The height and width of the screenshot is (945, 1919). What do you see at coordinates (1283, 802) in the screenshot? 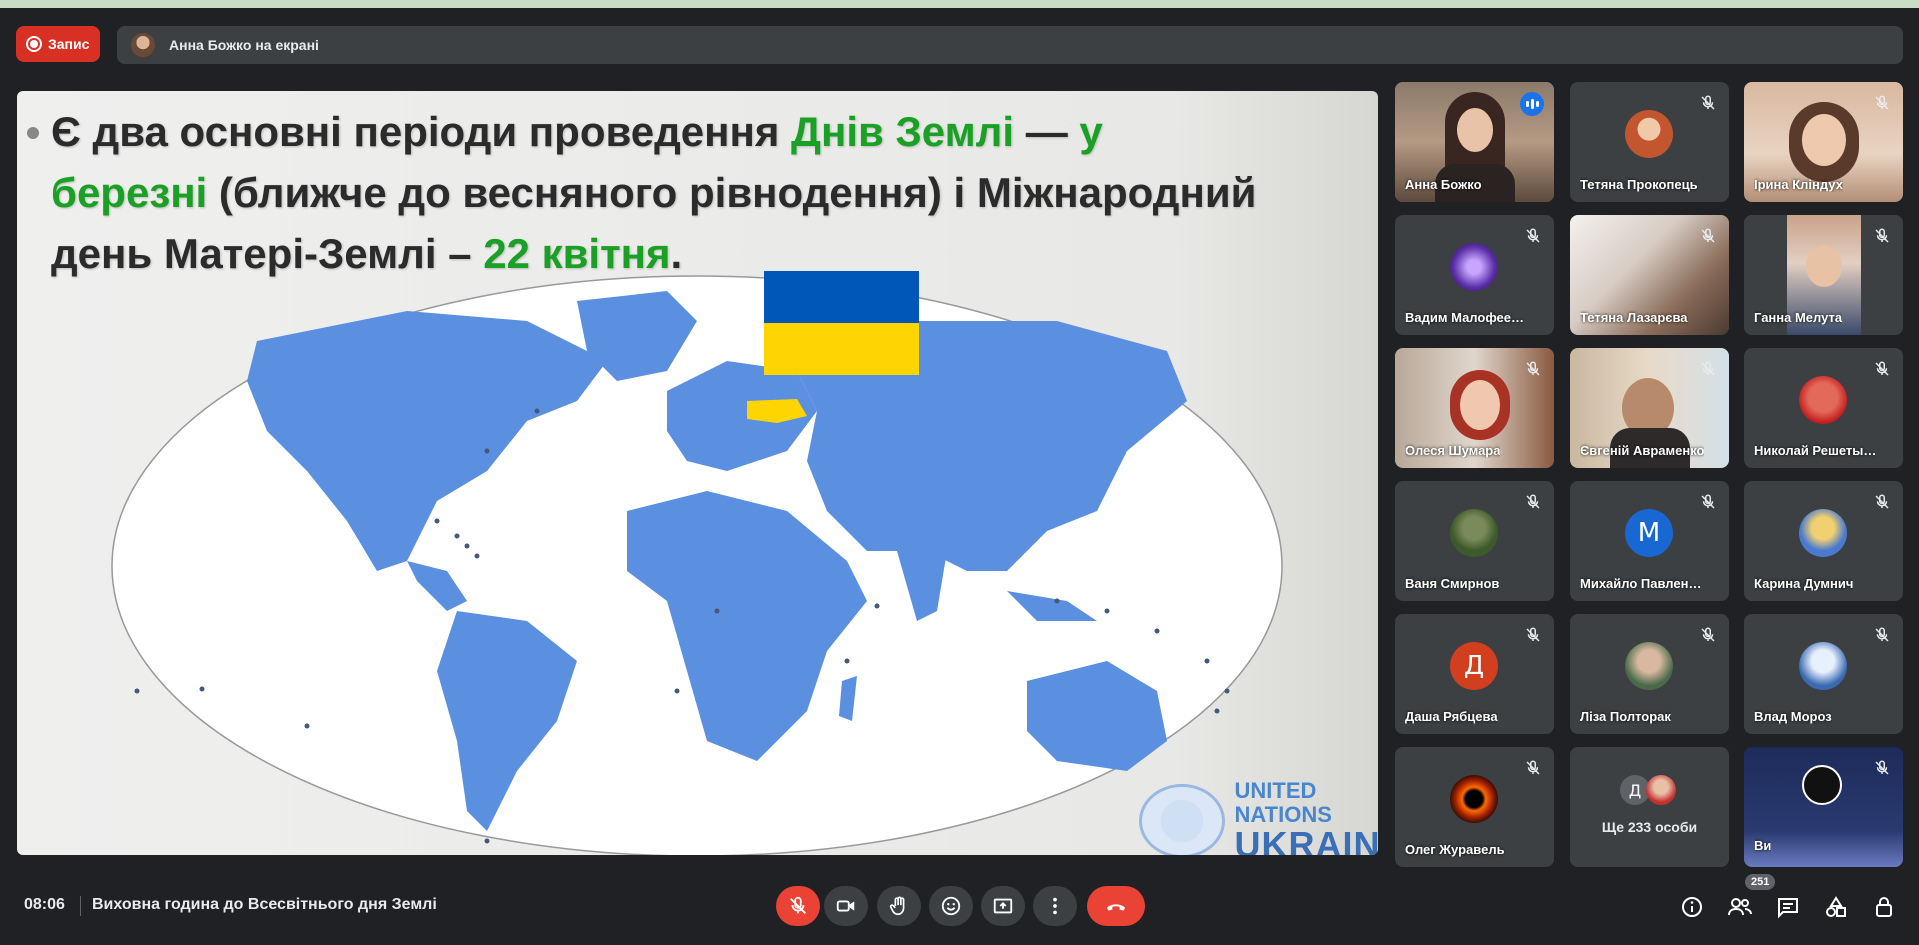
I see `logo-line1: UNITED NATIONS` at bounding box center [1283, 802].